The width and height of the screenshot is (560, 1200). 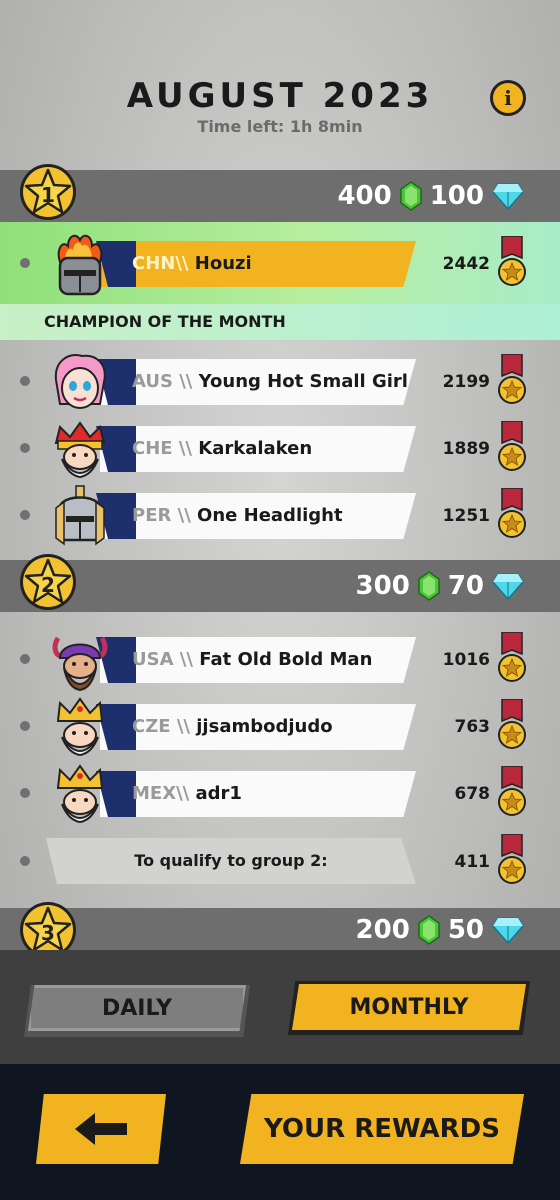 What do you see at coordinates (80, 381) in the screenshot?
I see `pink-hair-girl-avatar` at bounding box center [80, 381].